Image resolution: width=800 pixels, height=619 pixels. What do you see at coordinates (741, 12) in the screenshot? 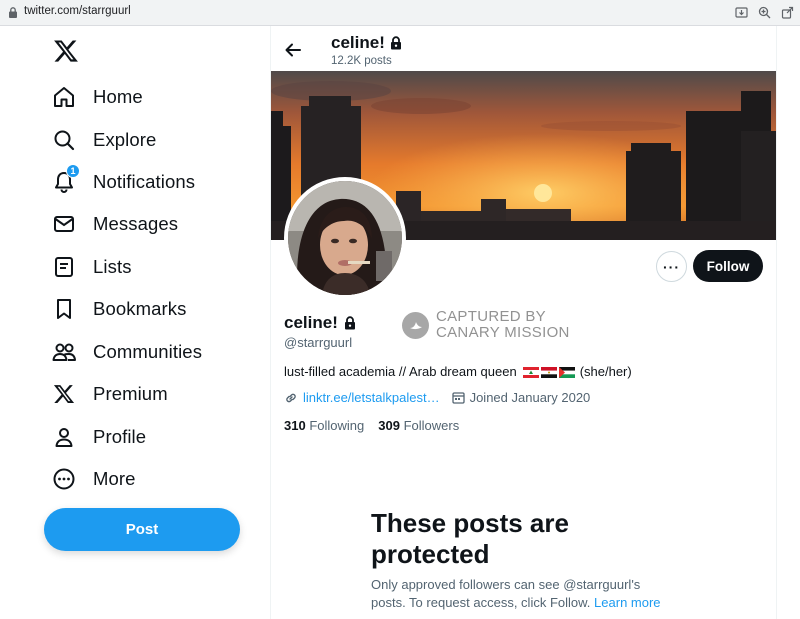
I see `install-icon` at bounding box center [741, 12].